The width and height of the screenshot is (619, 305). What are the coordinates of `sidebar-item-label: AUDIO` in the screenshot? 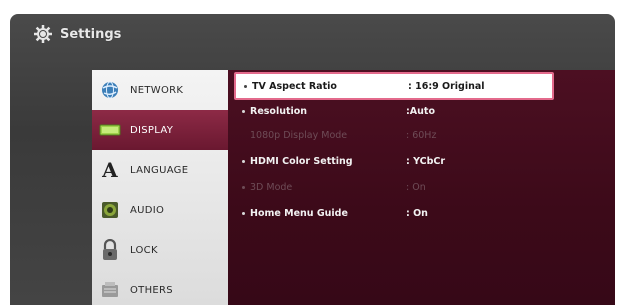 It's located at (147, 210).